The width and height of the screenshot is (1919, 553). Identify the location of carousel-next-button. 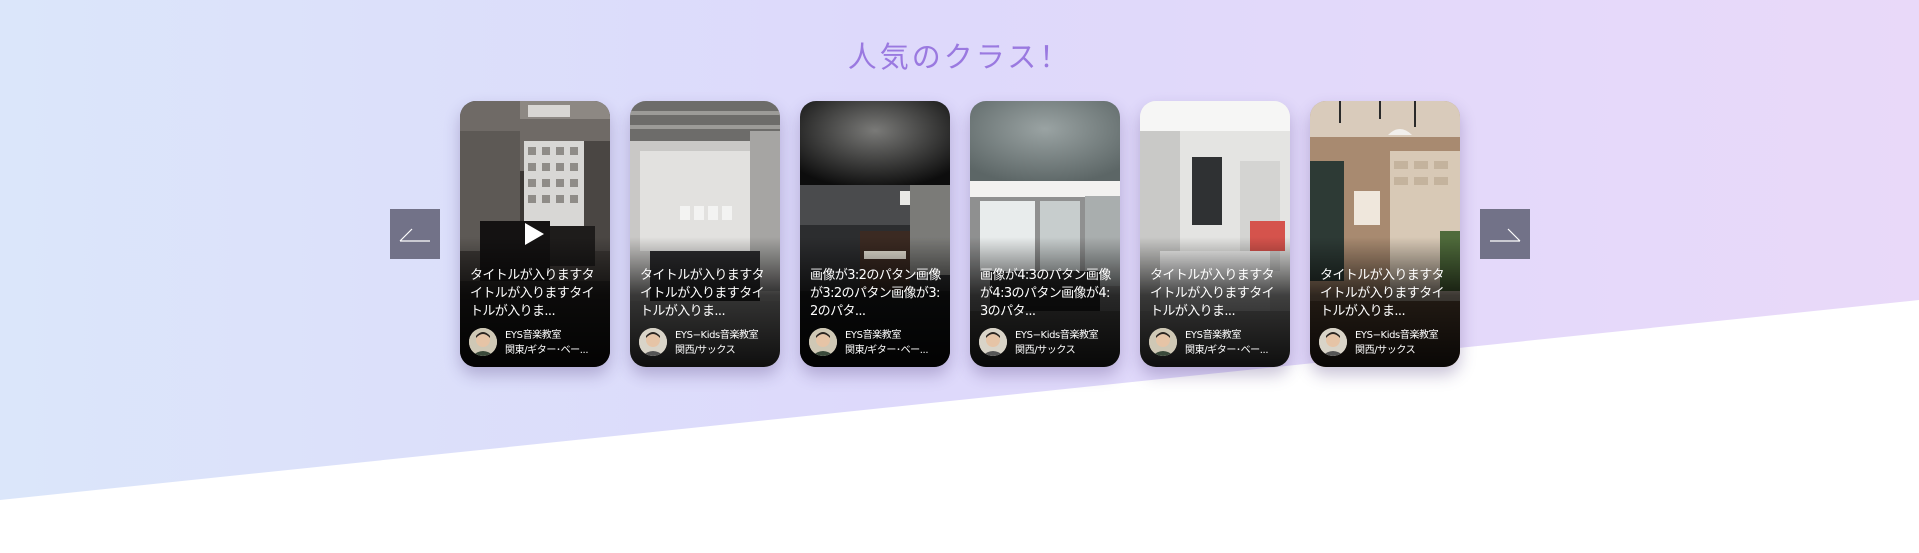
(1505, 234).